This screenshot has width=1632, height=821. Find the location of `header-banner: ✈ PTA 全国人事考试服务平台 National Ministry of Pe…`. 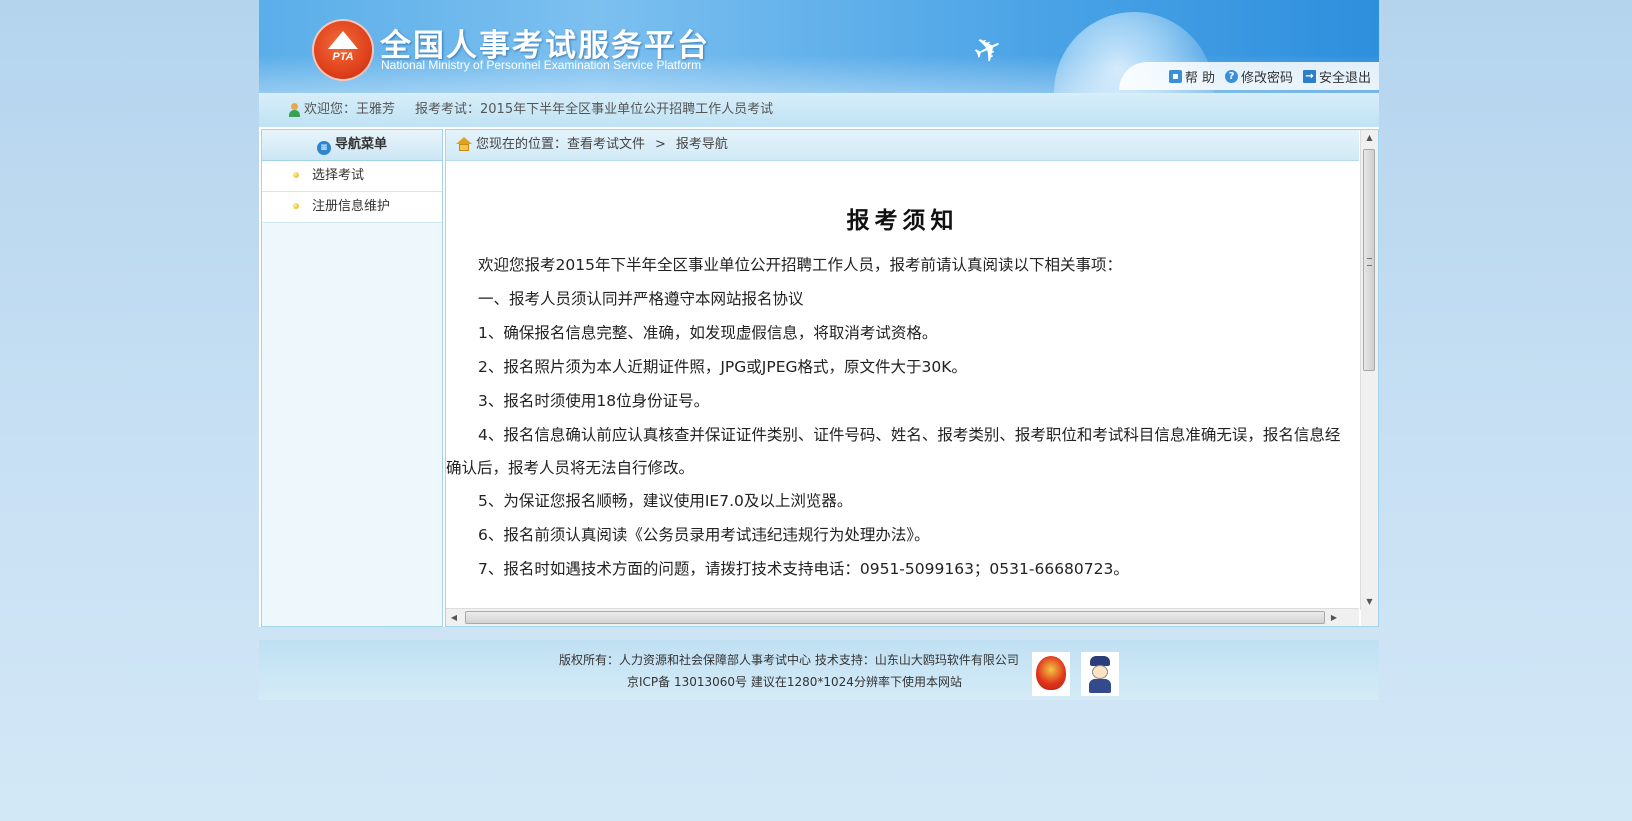

header-banner: ✈ PTA 全国人事考试服务平台 National Ministry of Pe… is located at coordinates (819, 46).